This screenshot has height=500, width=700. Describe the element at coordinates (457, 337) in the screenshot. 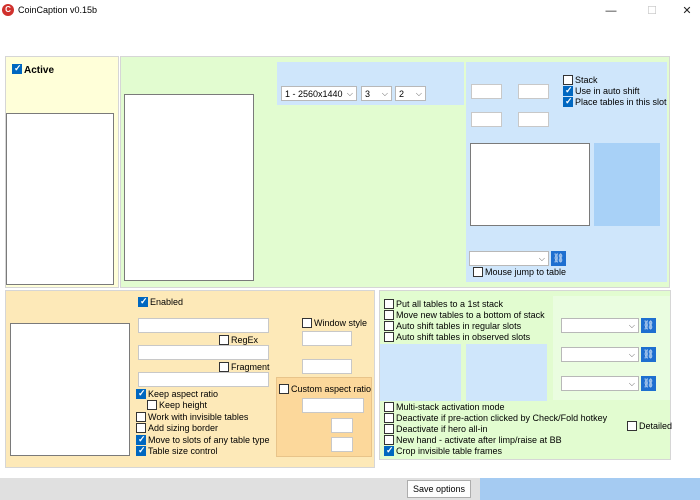

I see `auto-shift-observed-checkbox: Auto shift tables in observed slots` at that location.